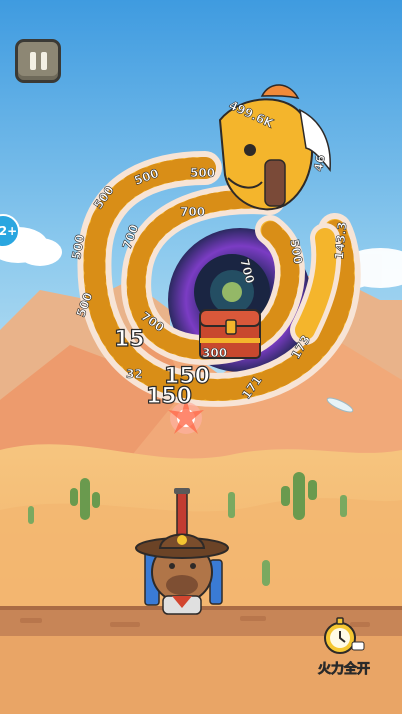 The height and width of the screenshot is (714, 402). I want to click on coil-label: 32, so click(134, 374).